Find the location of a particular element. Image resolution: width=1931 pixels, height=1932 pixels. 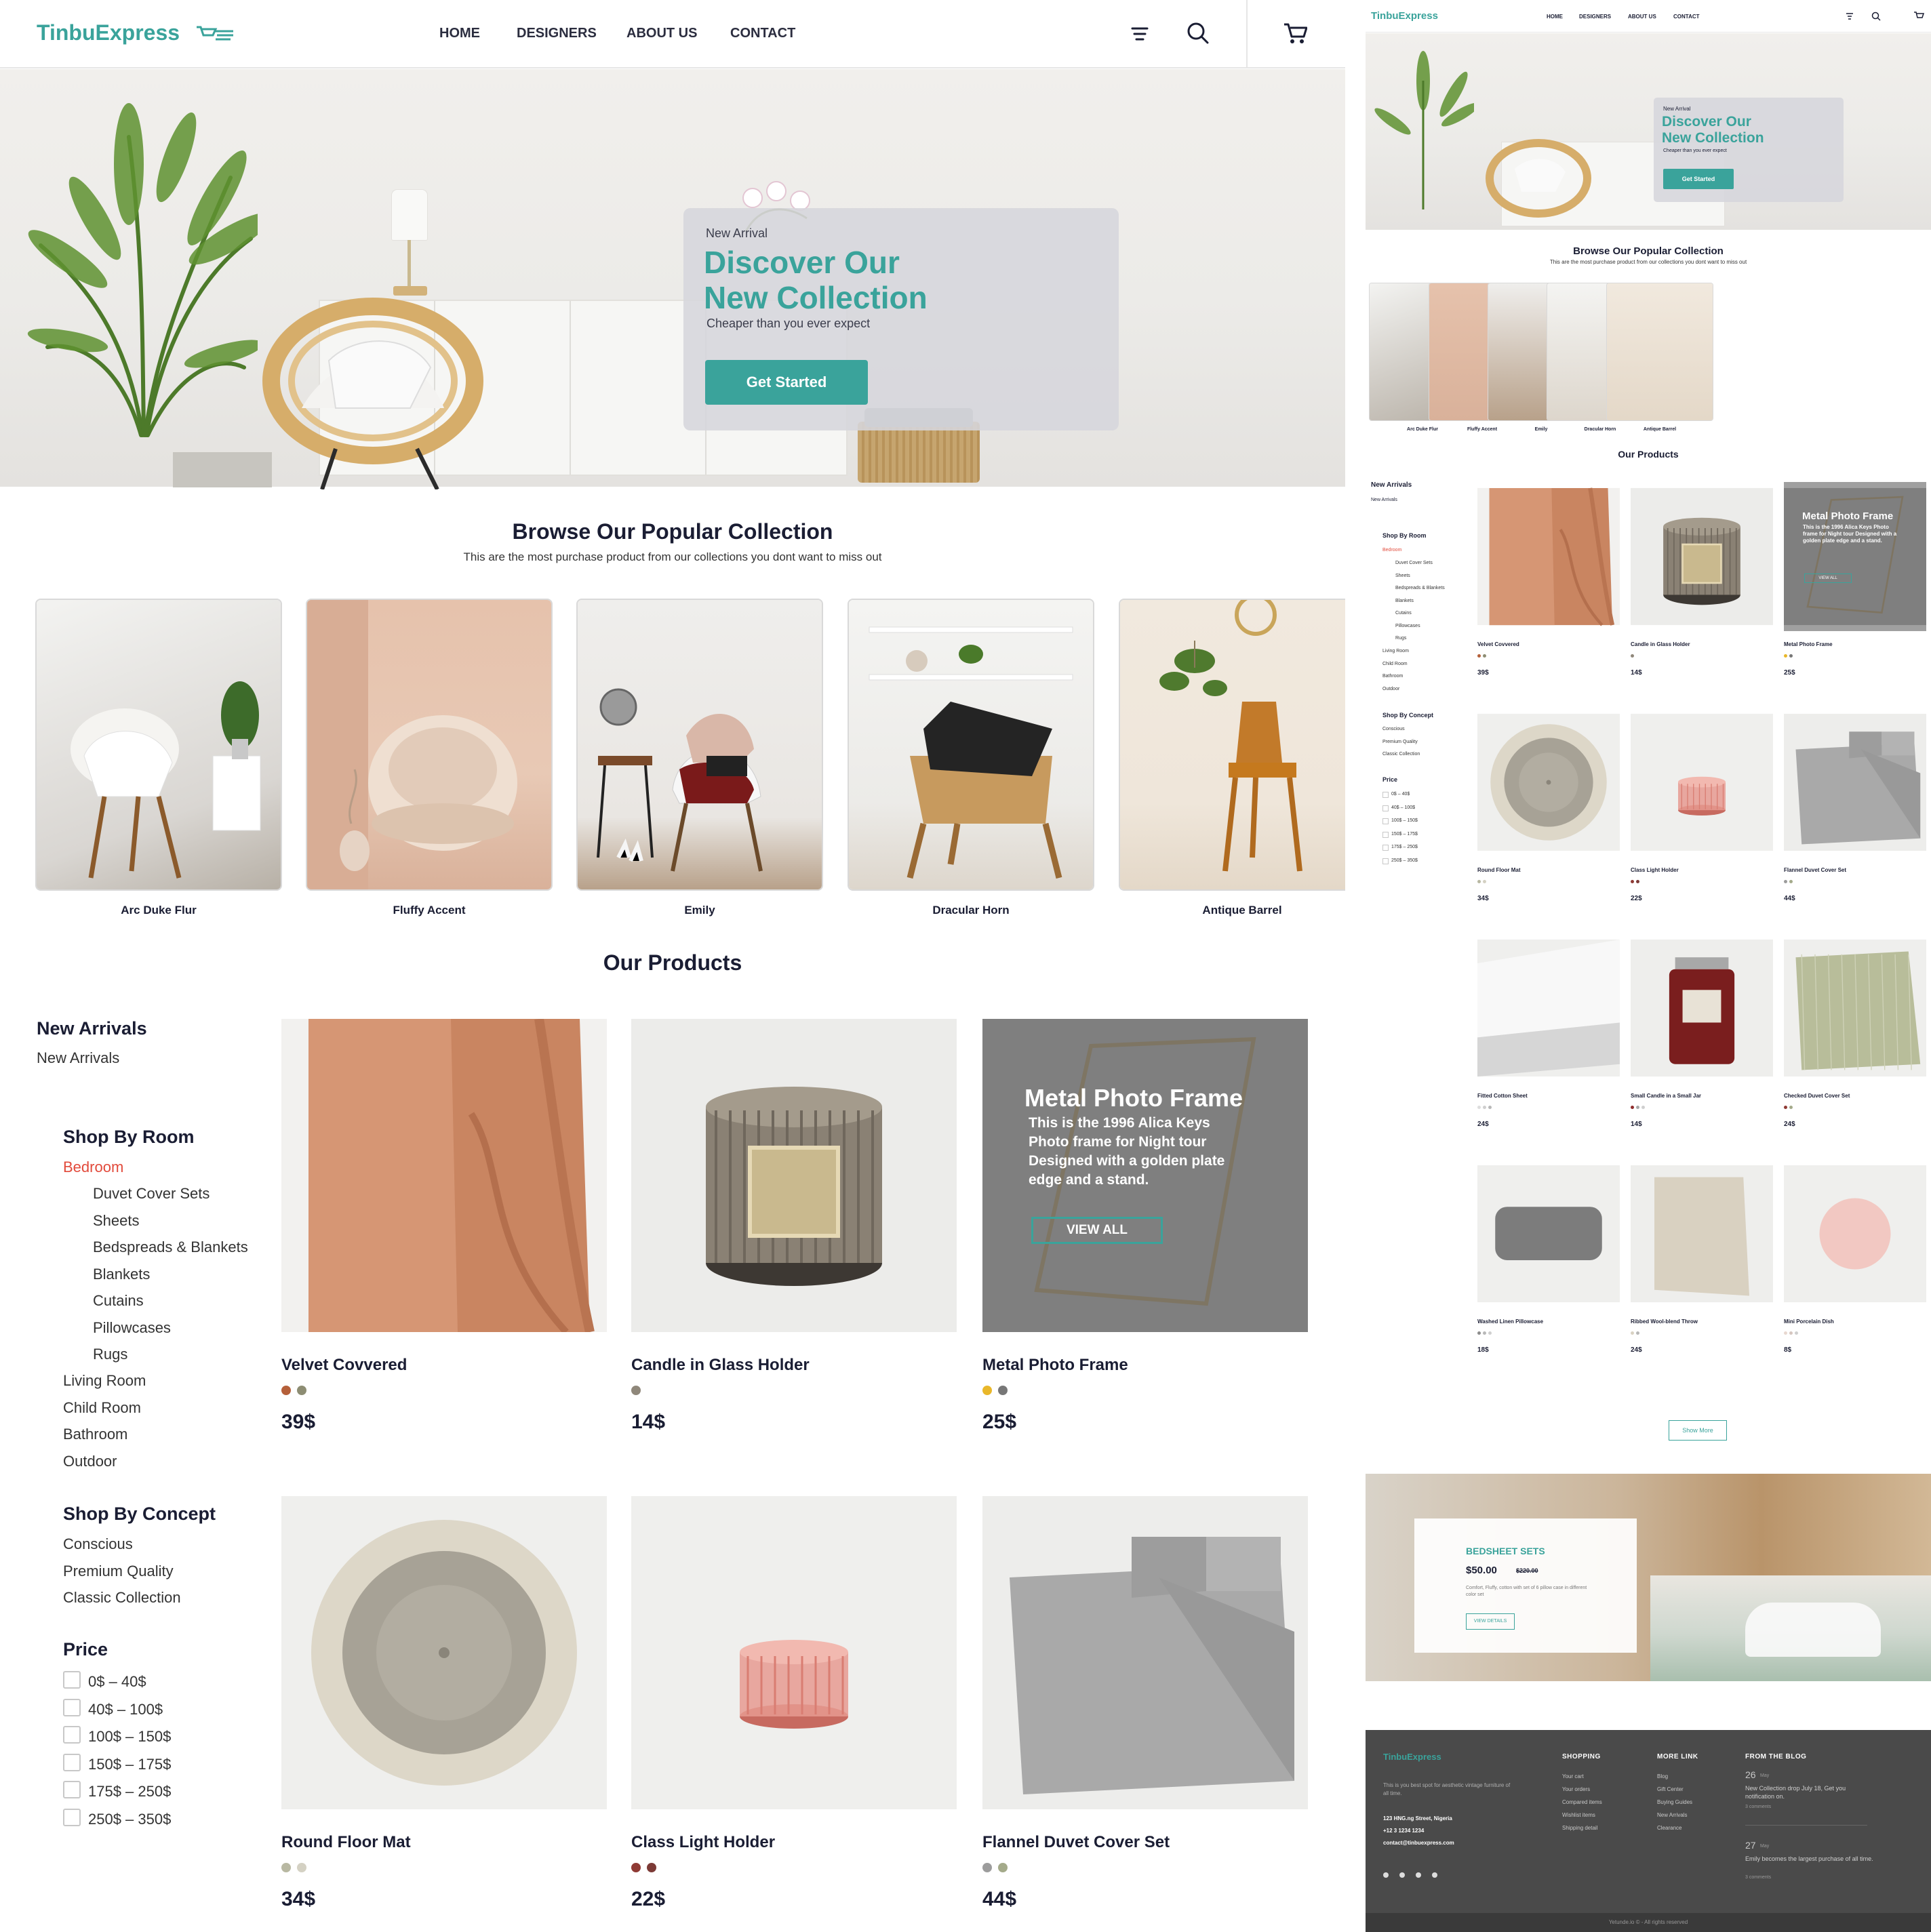

collection-label: Dracular Horn is located at coordinates (971, 910).